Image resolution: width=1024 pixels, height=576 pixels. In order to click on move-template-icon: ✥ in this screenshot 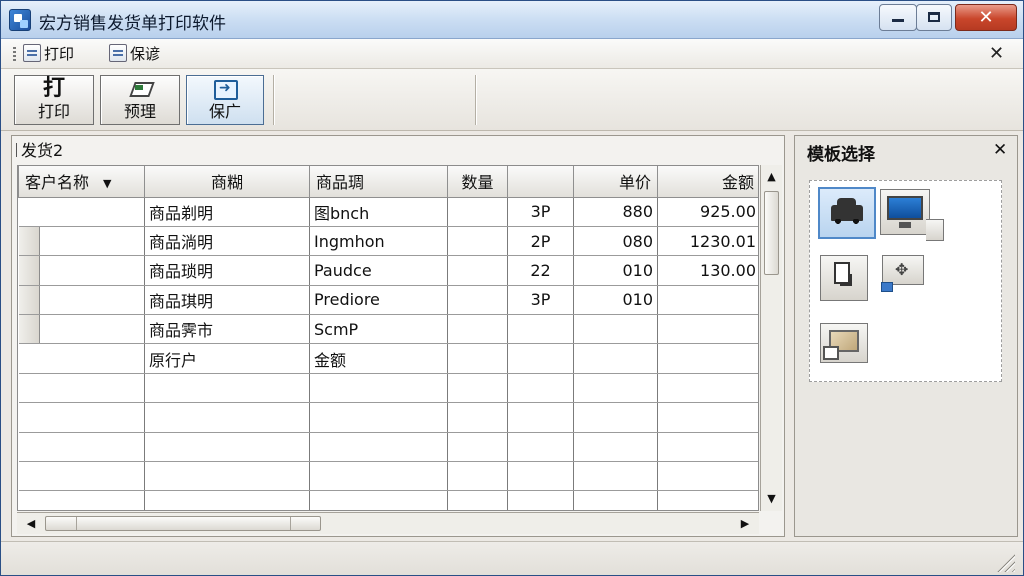, I will do `click(902, 273)`.